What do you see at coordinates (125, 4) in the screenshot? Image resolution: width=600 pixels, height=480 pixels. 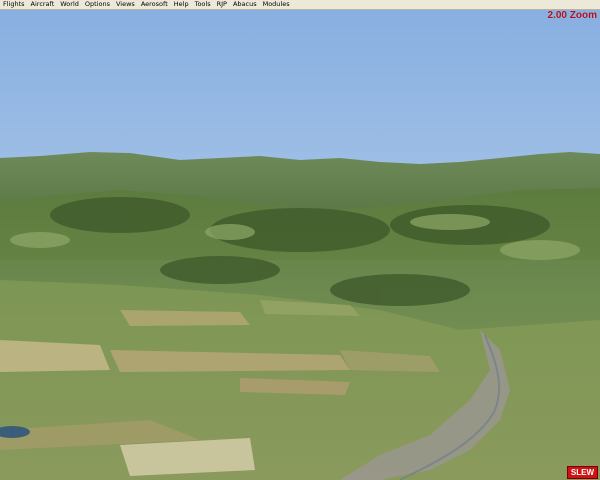 I see `menu-views: Views` at bounding box center [125, 4].